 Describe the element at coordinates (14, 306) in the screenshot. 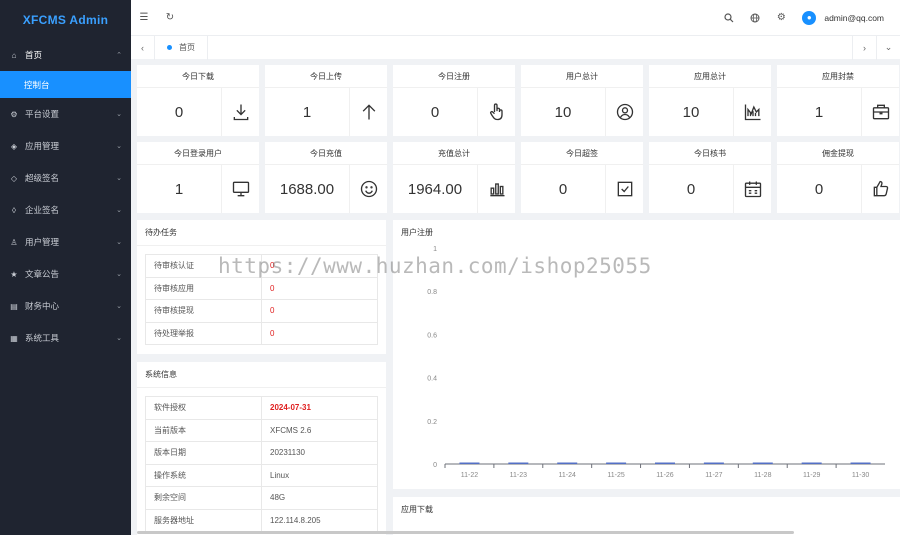

I see `finance-icon: ▤` at that location.